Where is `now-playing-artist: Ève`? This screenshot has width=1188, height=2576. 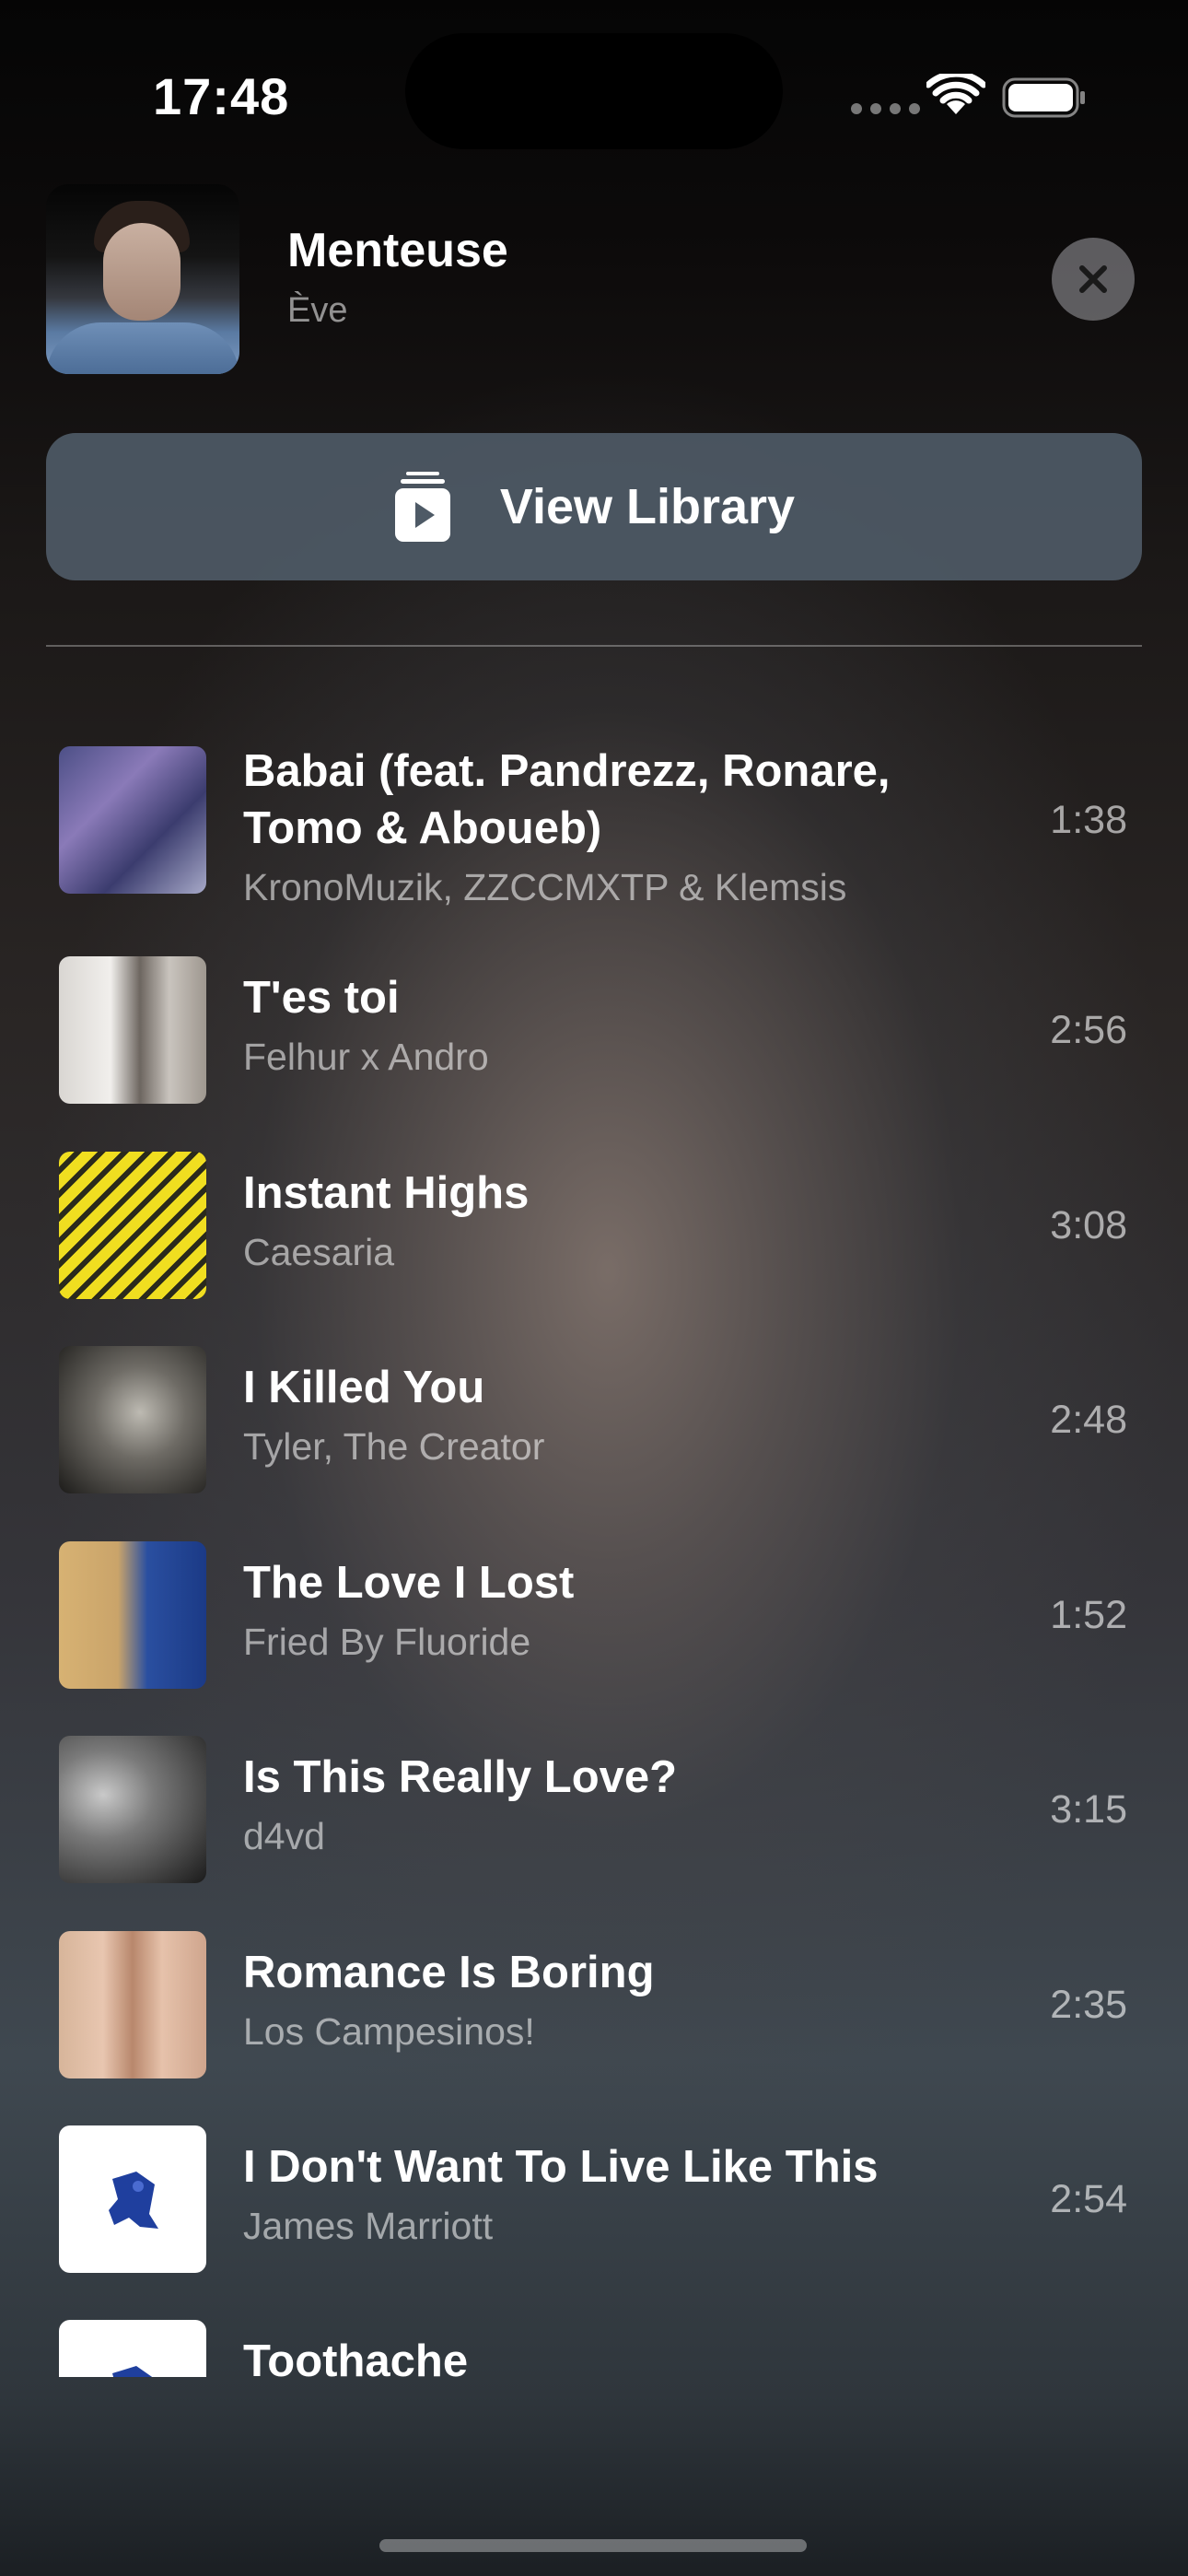 now-playing-artist: Ève is located at coordinates (317, 310).